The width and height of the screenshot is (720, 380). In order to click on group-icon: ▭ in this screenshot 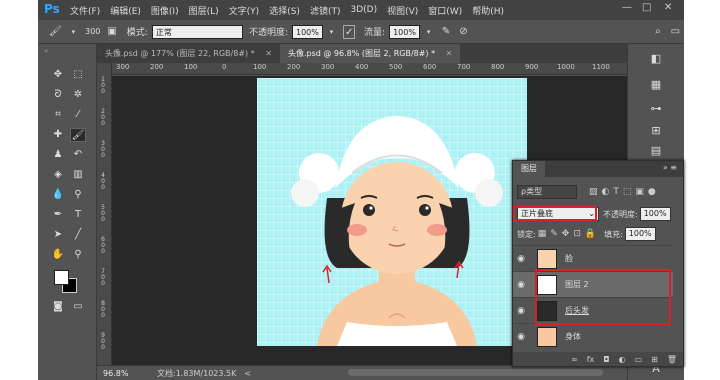, I will do `click(639, 359)`.